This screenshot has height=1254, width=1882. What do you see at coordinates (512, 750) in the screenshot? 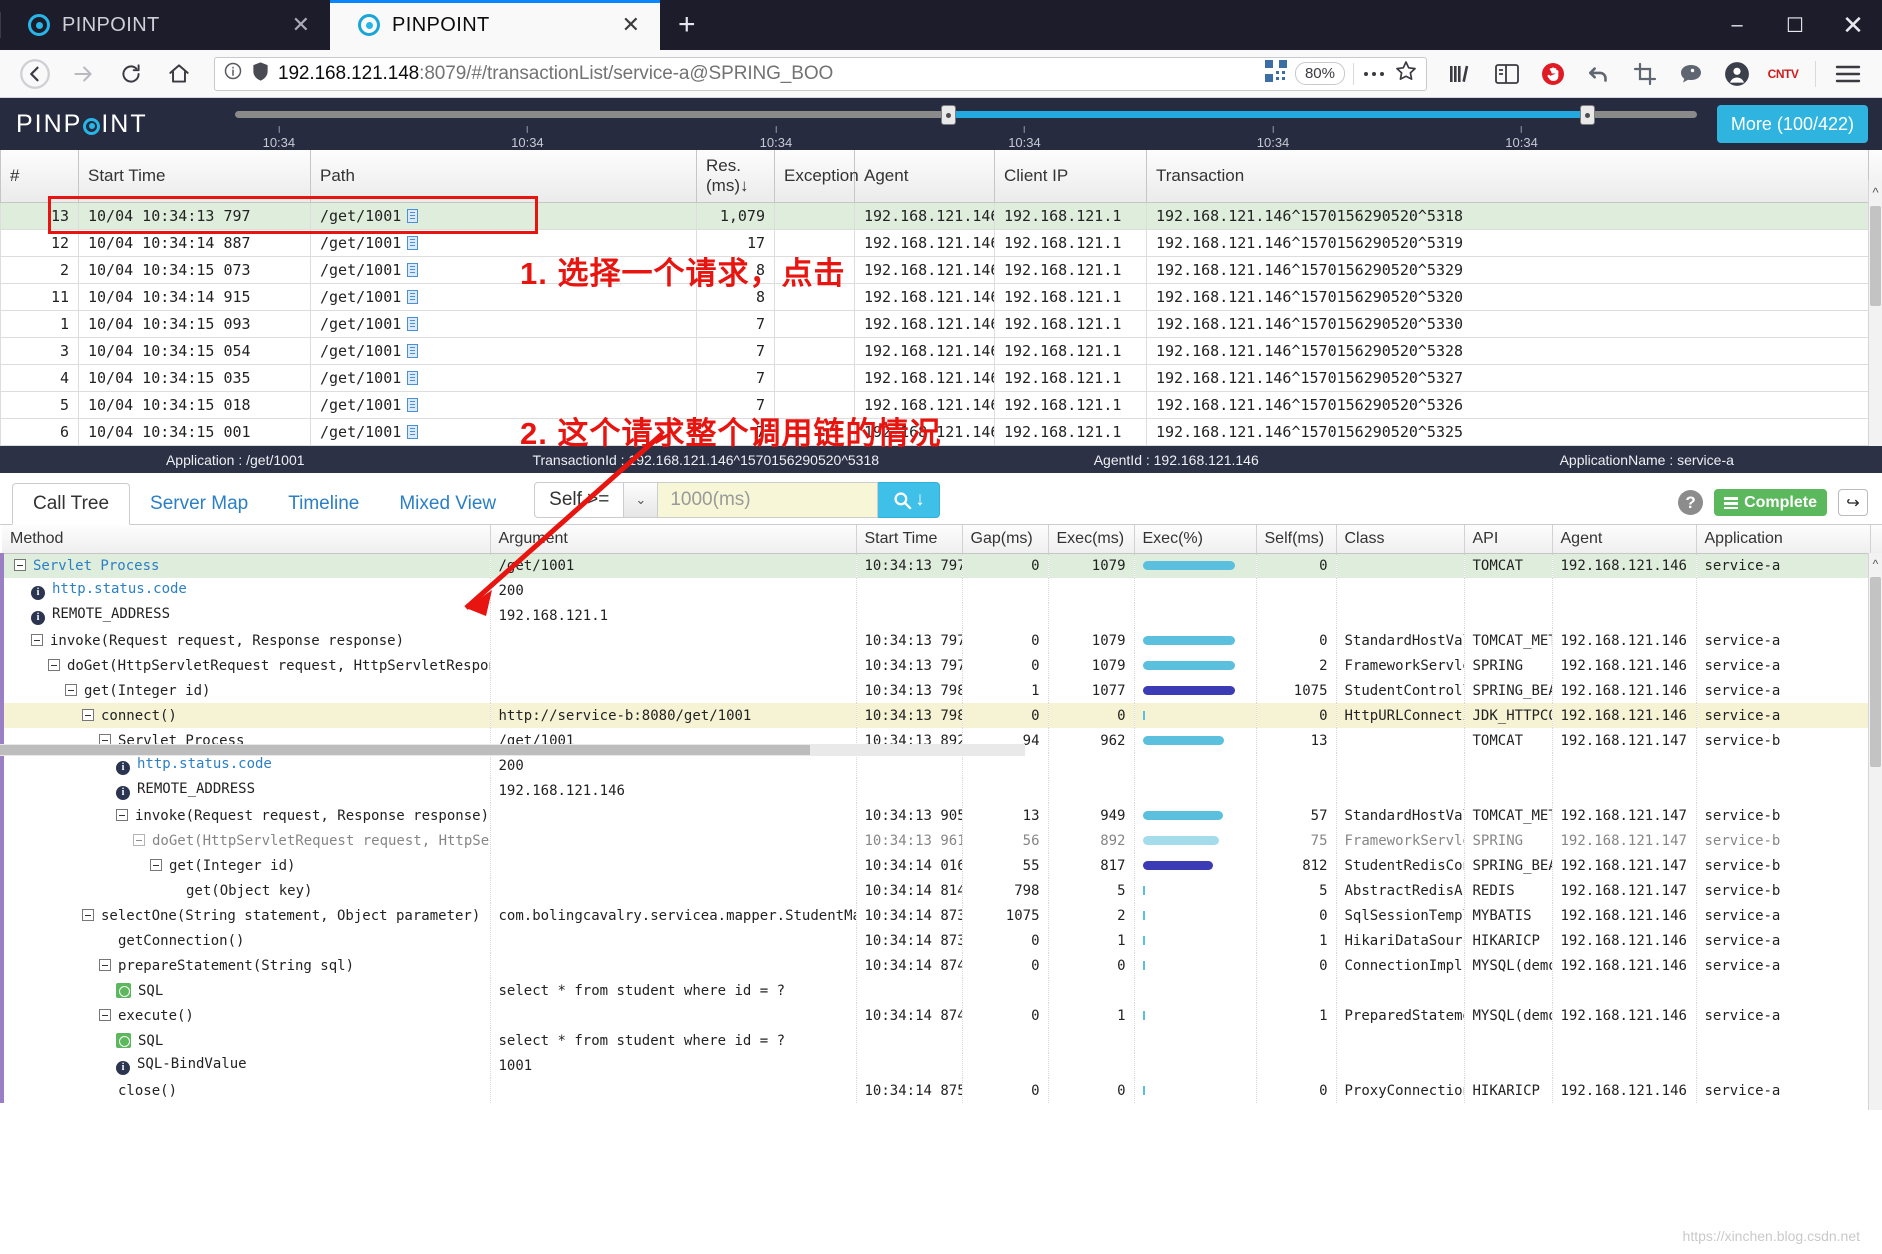
I see `call-tree-horizontal-scrollbar` at bounding box center [512, 750].